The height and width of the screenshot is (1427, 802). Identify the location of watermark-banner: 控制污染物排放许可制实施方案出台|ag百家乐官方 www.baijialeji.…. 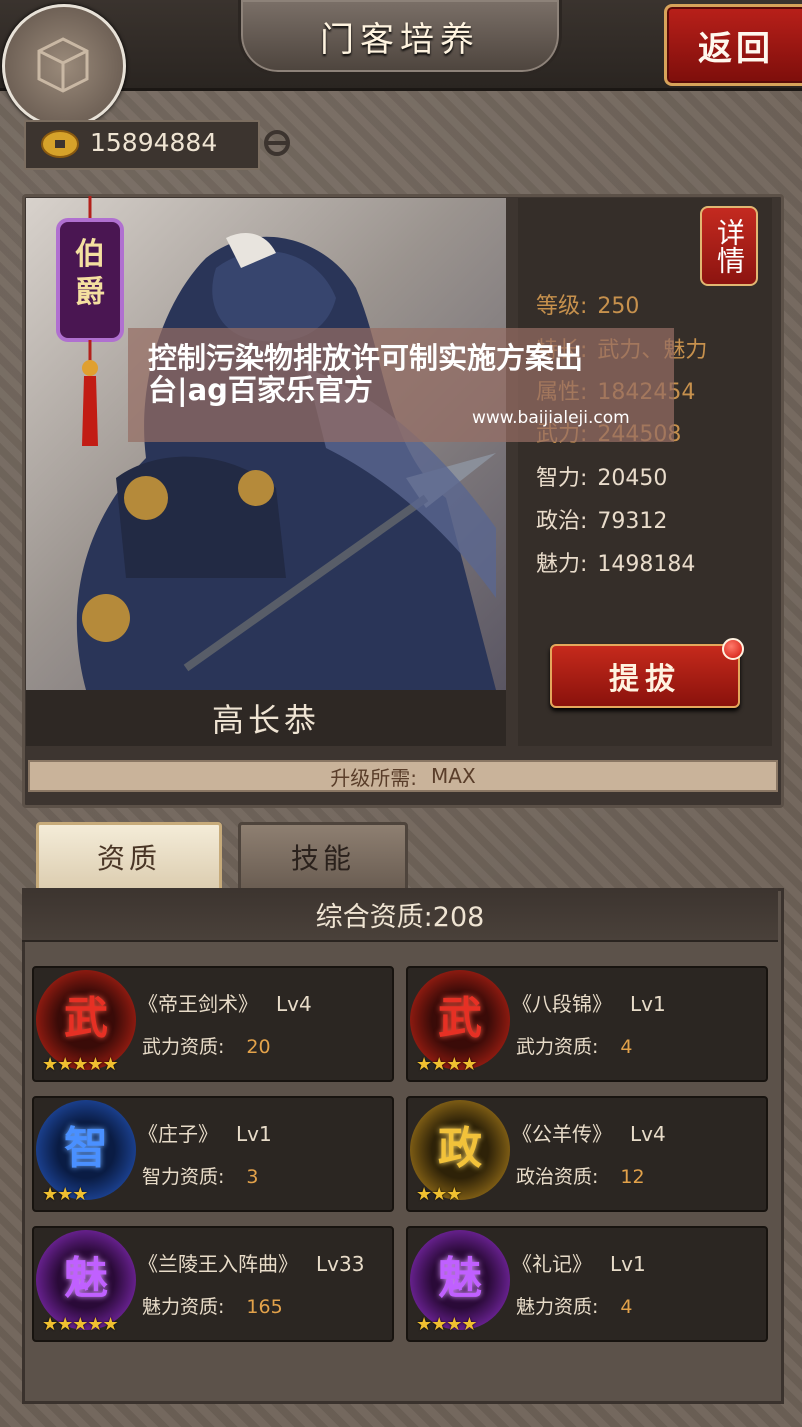
(401, 385).